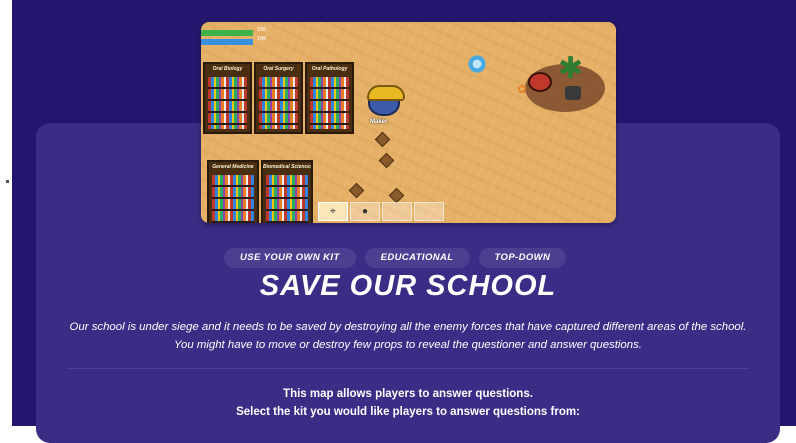  I want to click on bookshelf-row-top: Oral Biology Oral Surgery Oral Pathology, so click(278, 98).